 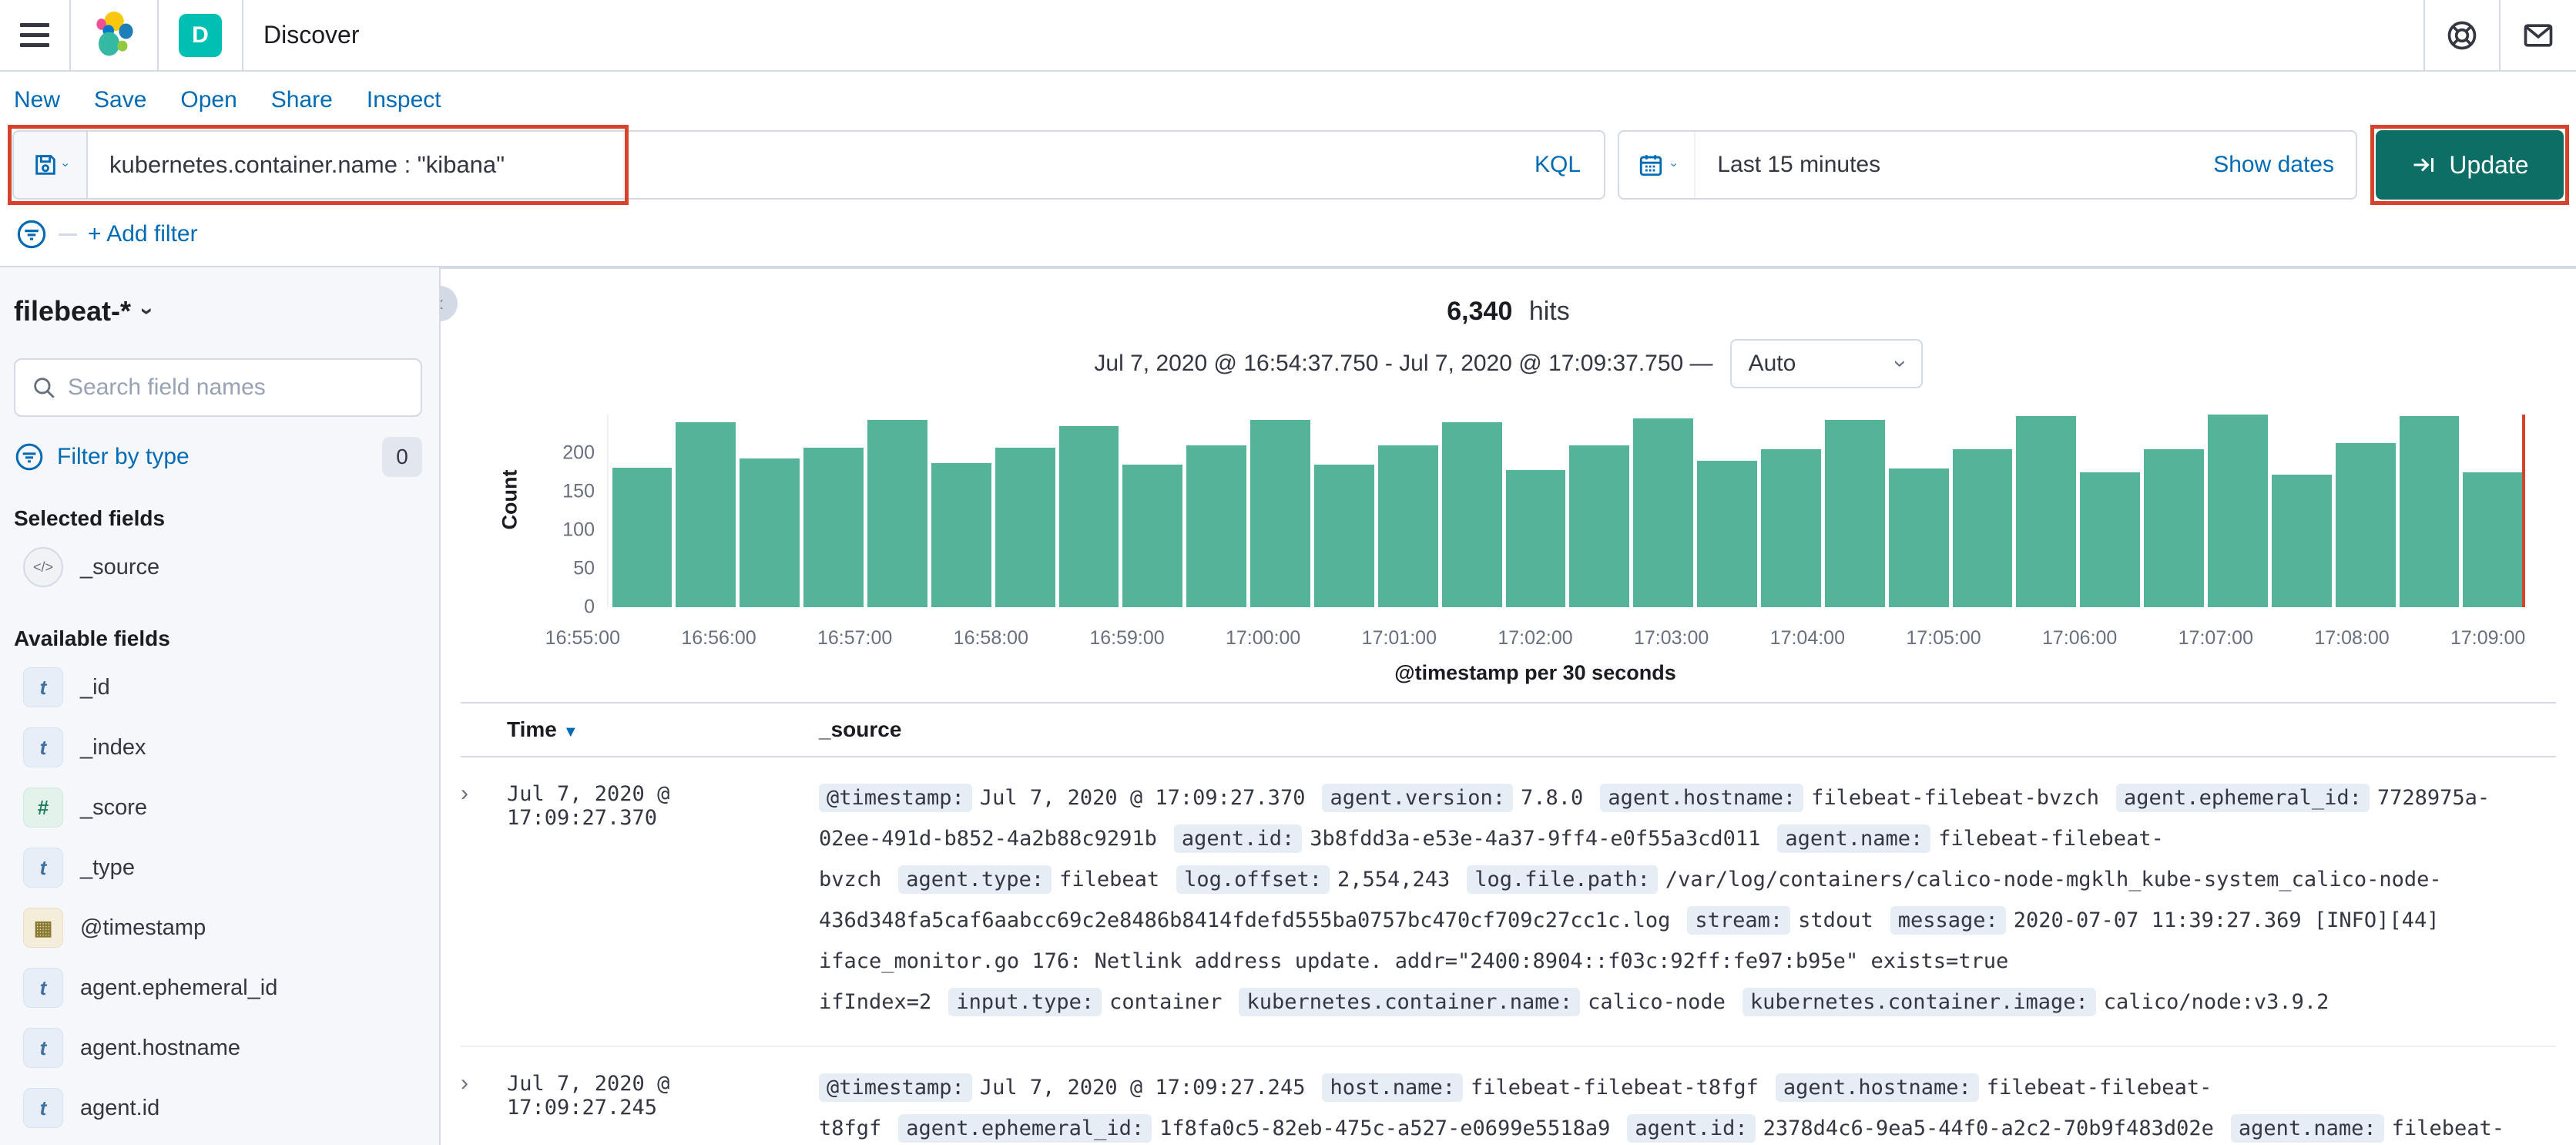 I want to click on date-picker-calendar-button: ›, so click(x=1657, y=165).